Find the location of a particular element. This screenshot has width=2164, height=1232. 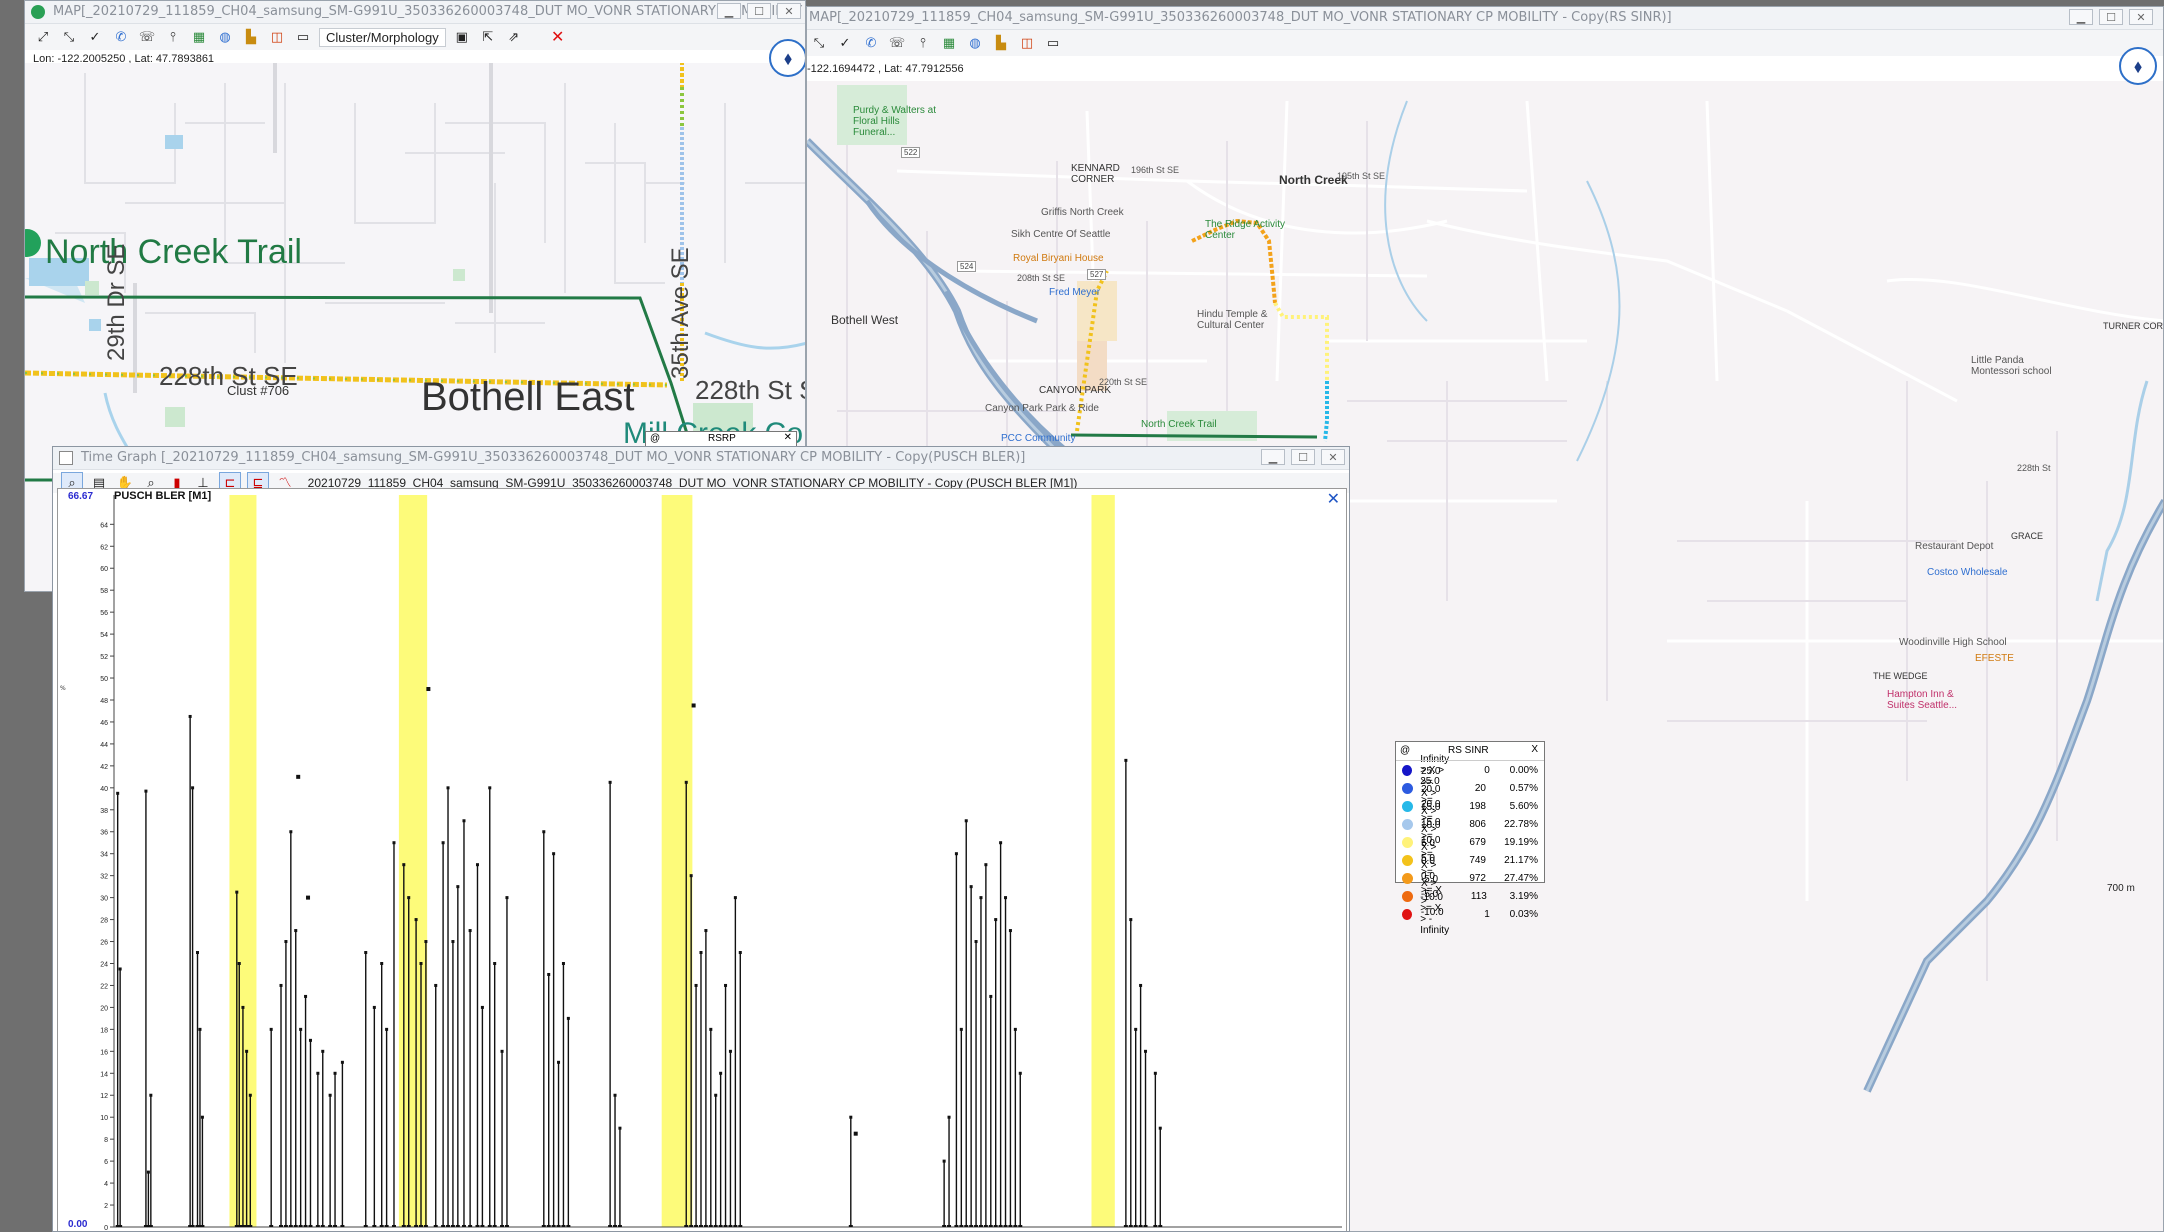

legend-percent: 27.47% is located at coordinates (1521, 878).